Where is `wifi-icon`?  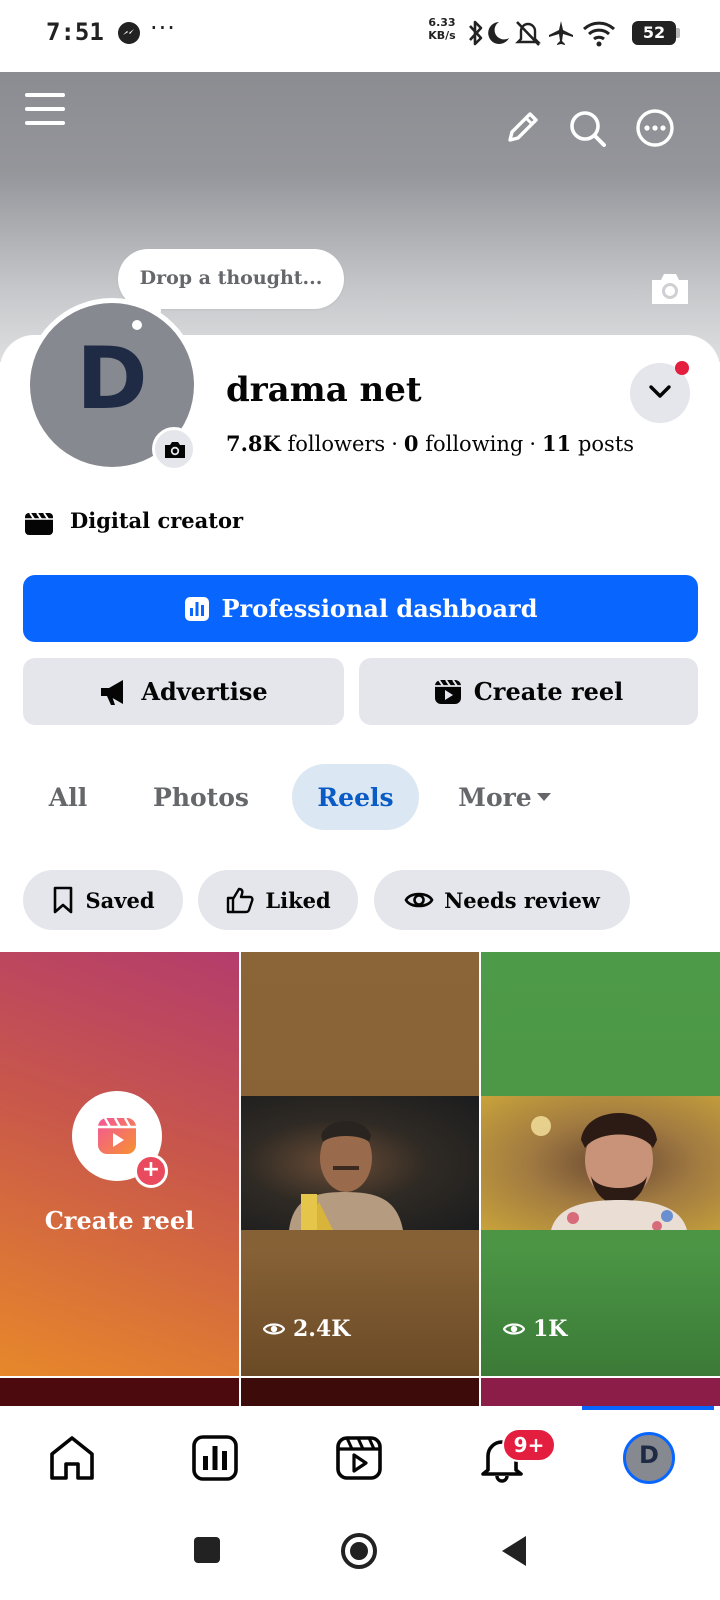
wifi-icon is located at coordinates (599, 34).